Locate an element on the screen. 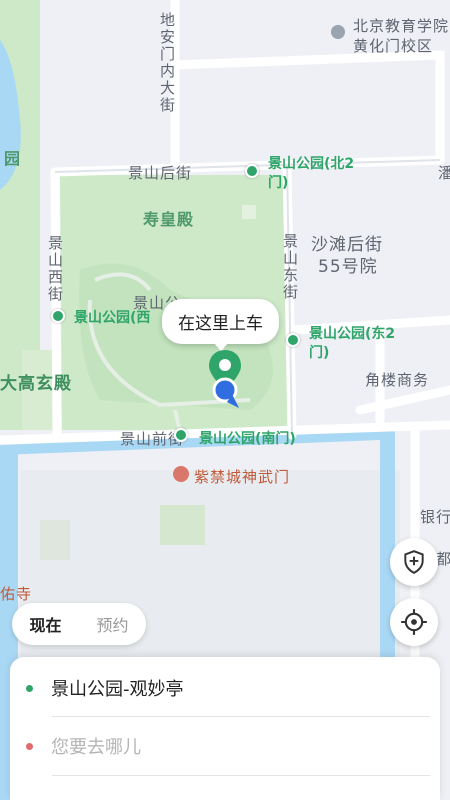 The width and height of the screenshot is (450, 800). stop-marker-north2 is located at coordinates (252, 171).